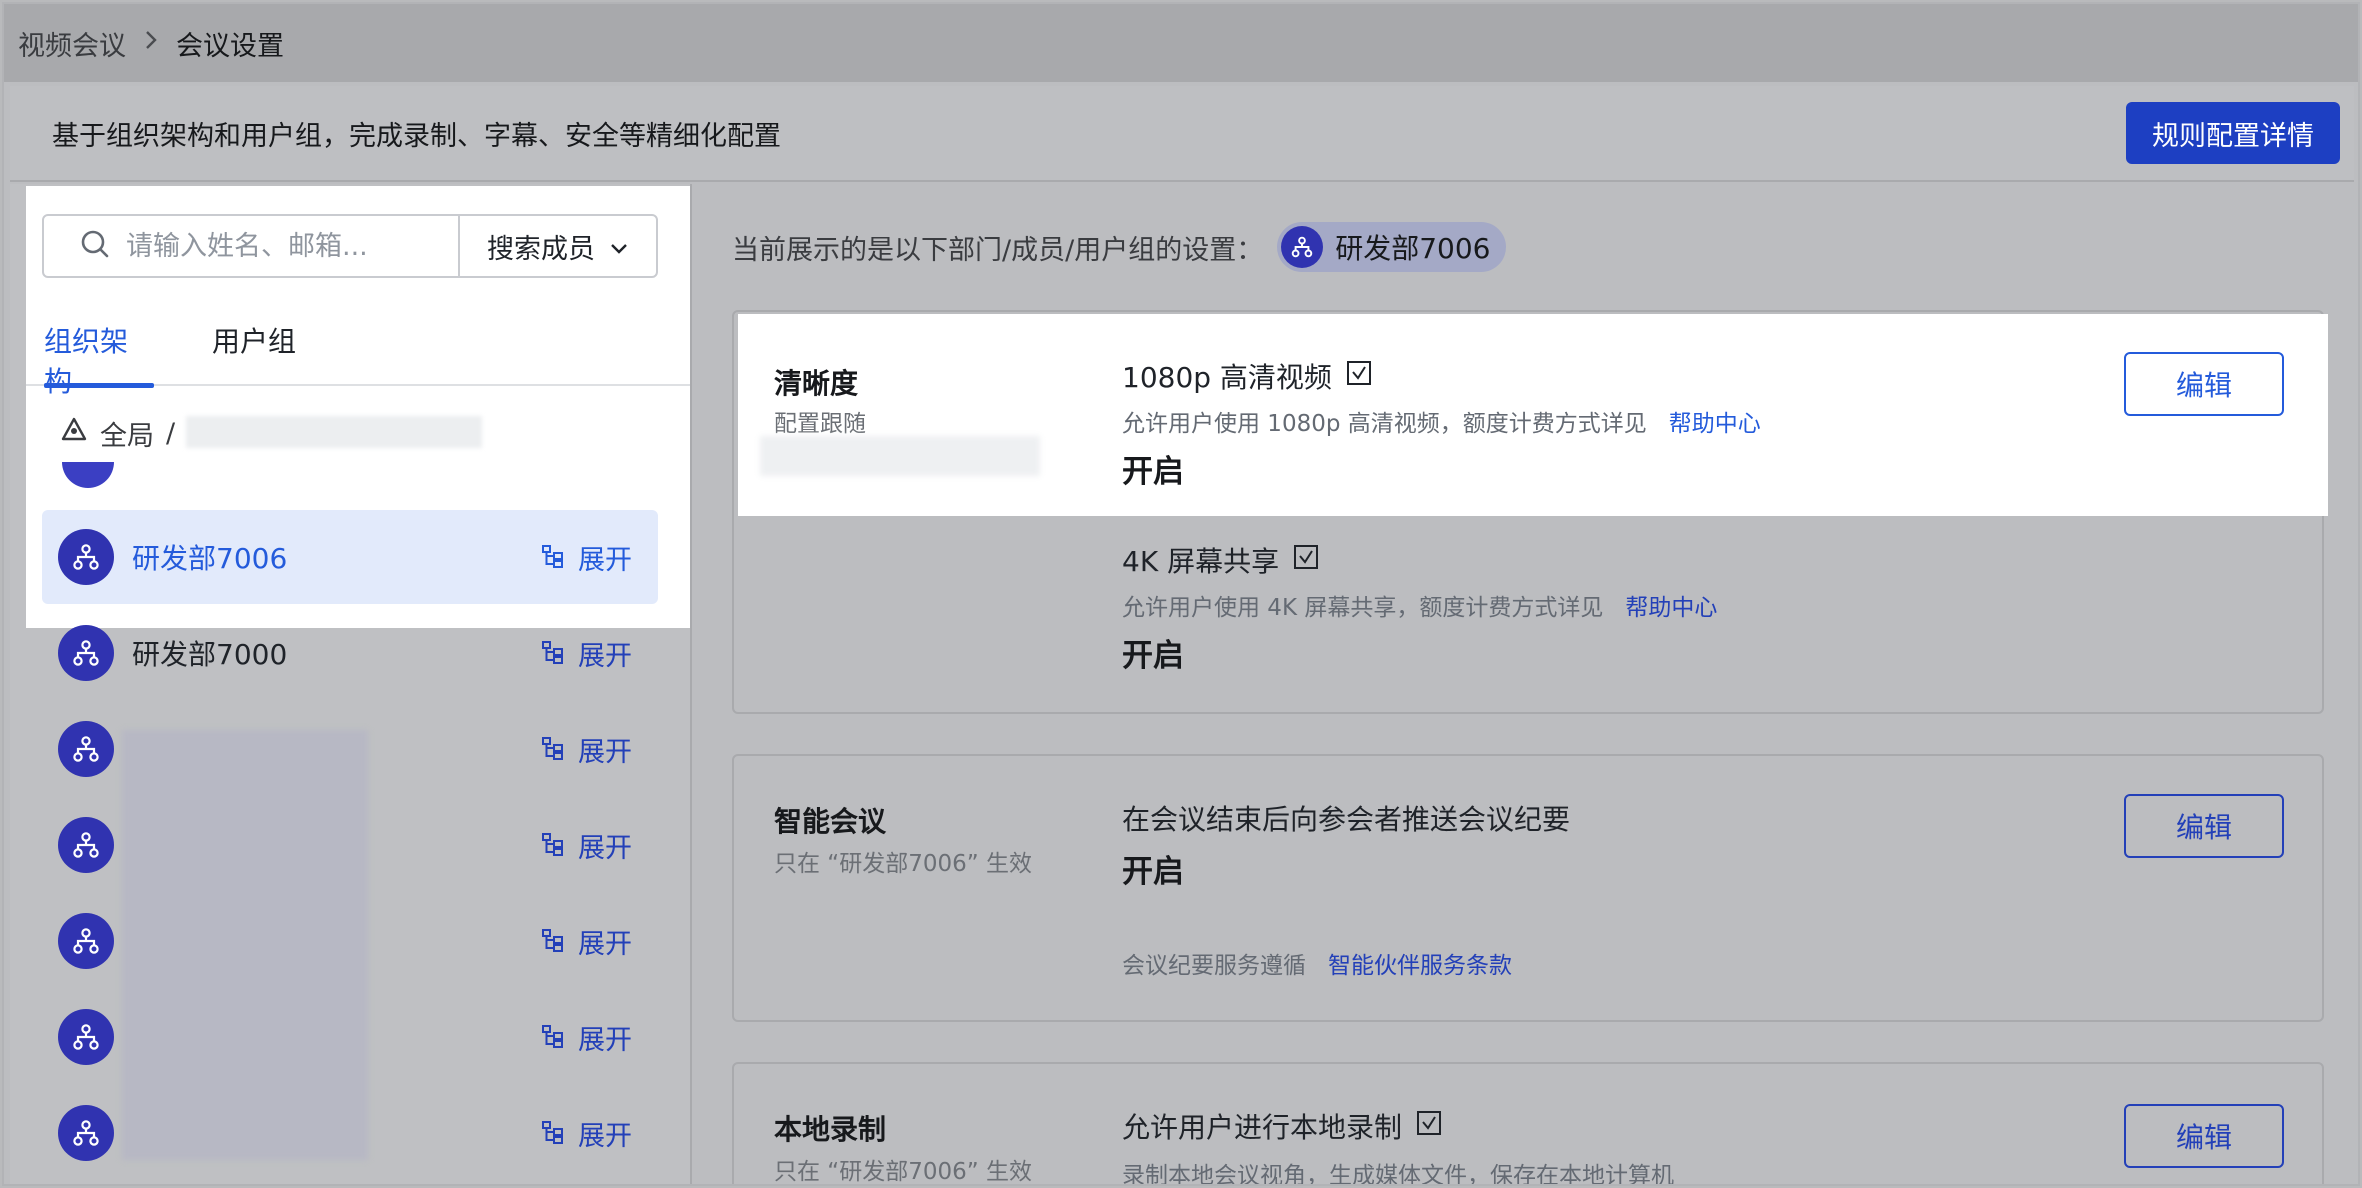 This screenshot has height=1188, width=2362. I want to click on member-search: 搜索成员, so click(350, 246).